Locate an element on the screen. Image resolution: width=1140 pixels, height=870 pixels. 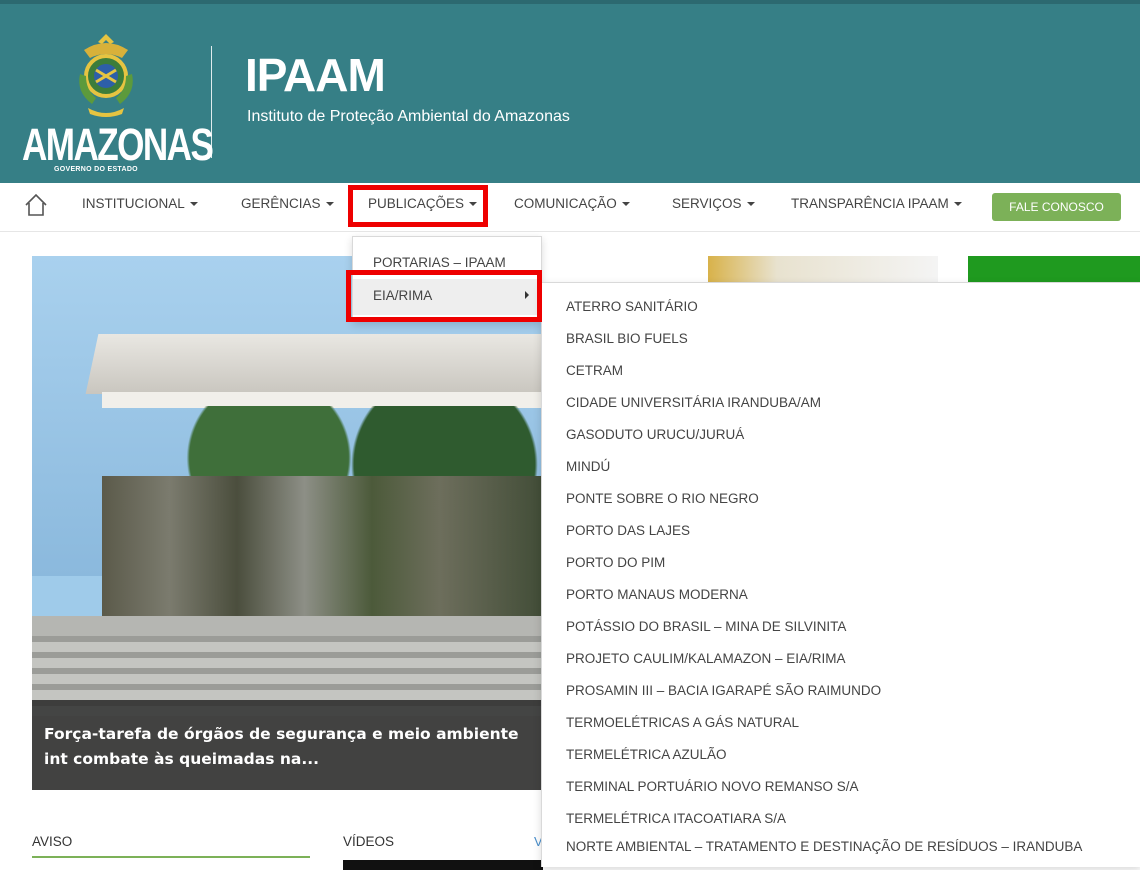
nav-label: COMUNICAÇÃO is located at coordinates (565, 203).